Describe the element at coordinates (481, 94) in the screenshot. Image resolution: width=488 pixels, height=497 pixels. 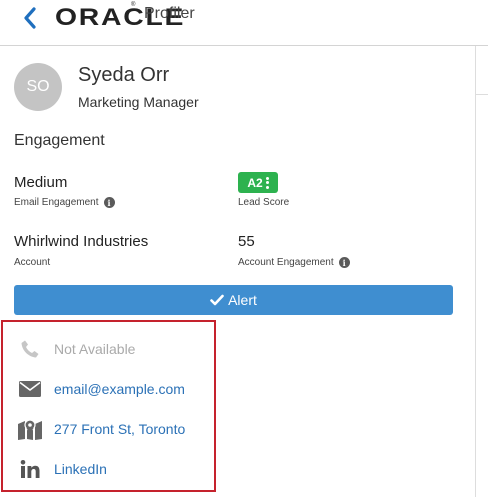
I see `panel-divider-tick` at that location.